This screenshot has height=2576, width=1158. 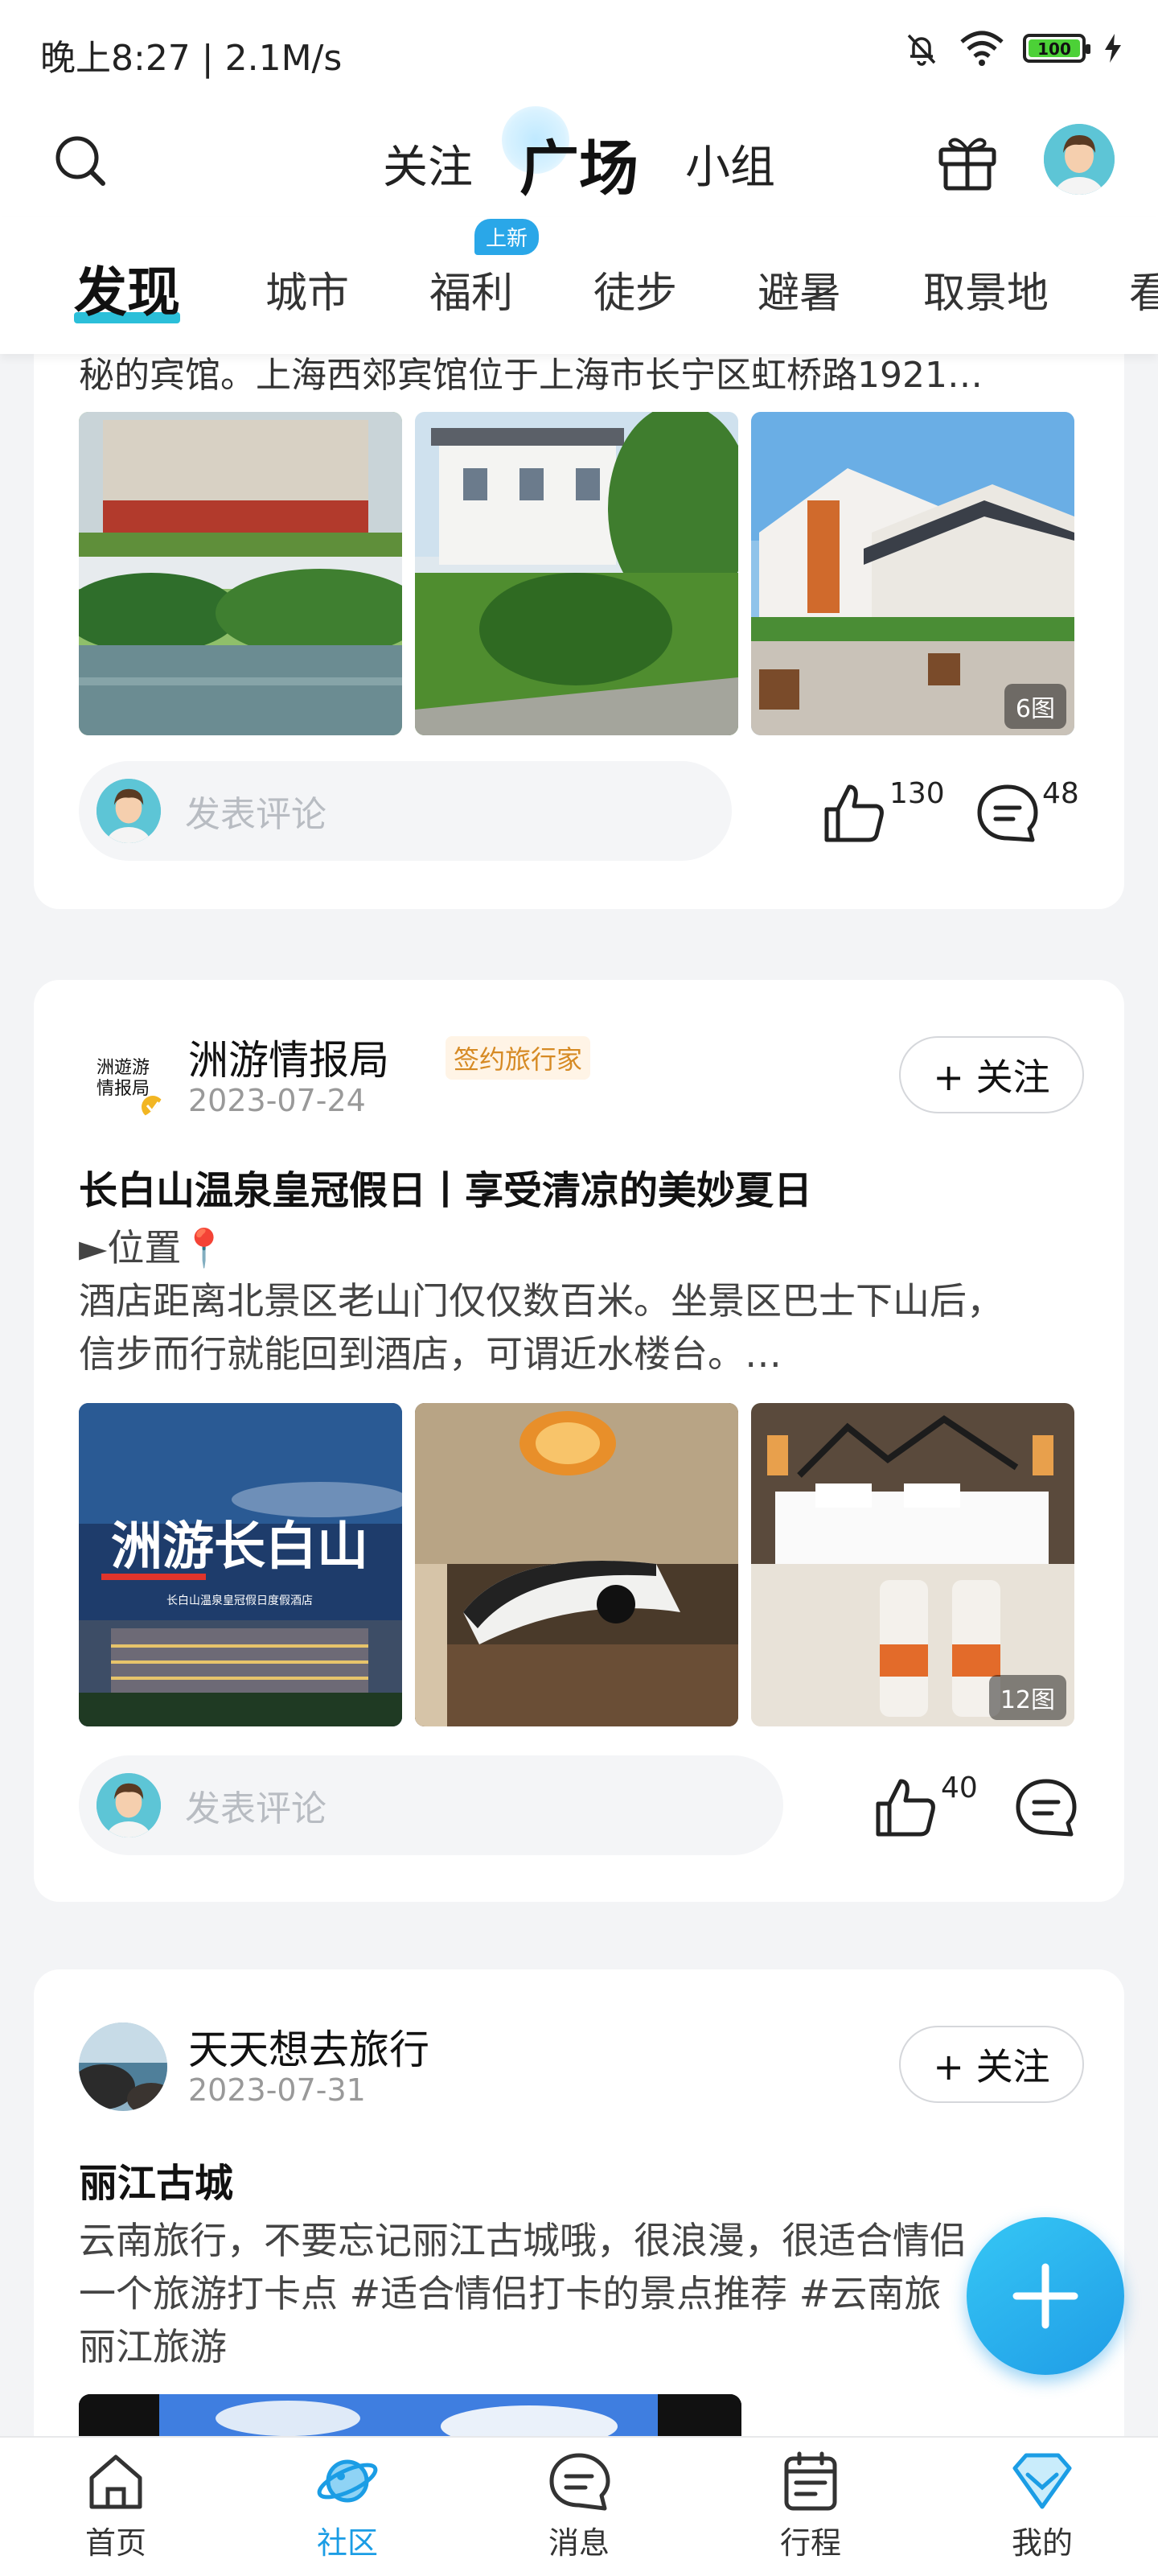 I want to click on nav-label: 行程, so click(x=810, y=2543).